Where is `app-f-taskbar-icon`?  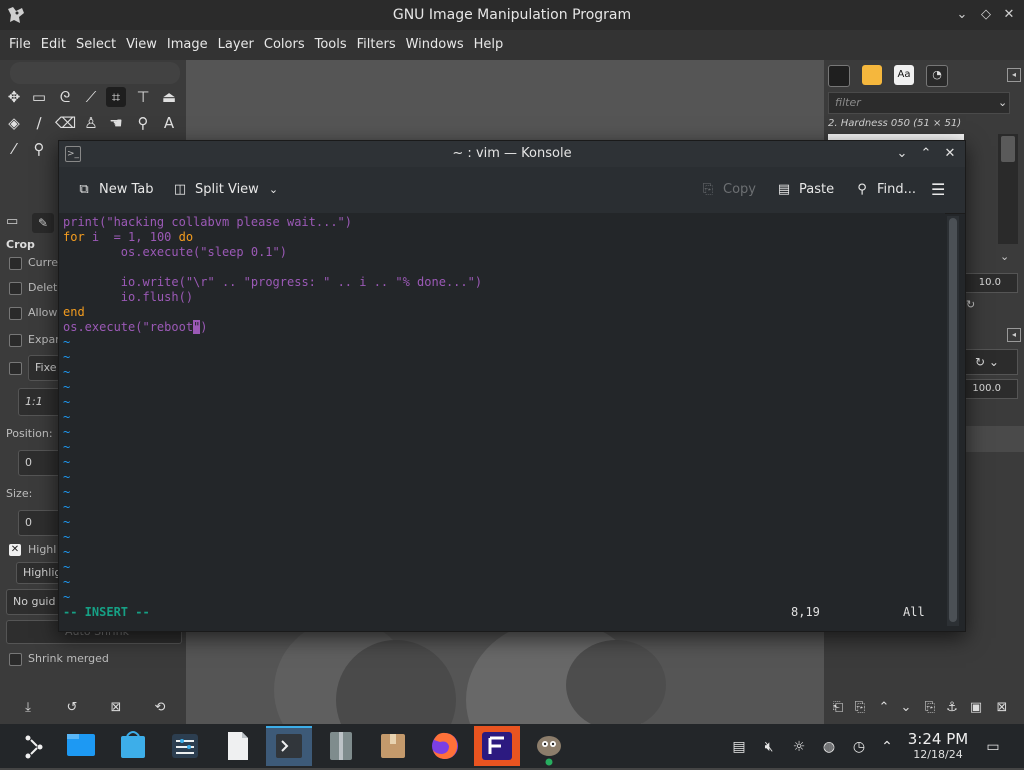
app-f-taskbar-icon is located at coordinates (497, 746).